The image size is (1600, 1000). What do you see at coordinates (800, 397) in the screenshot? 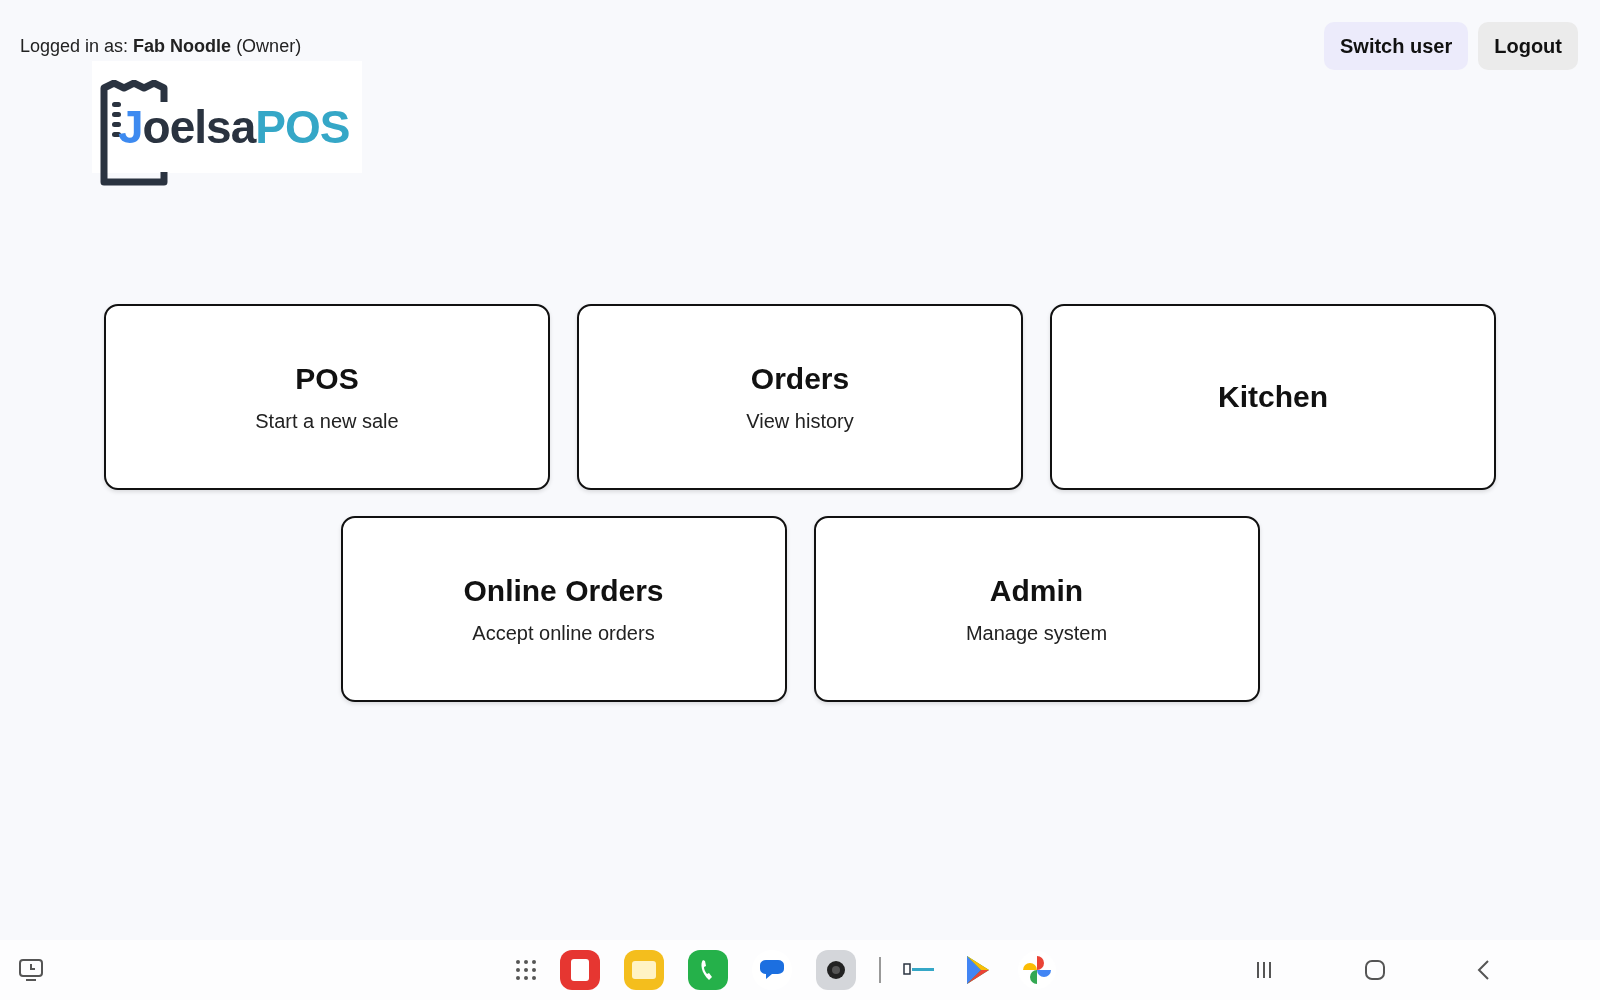
I see `menu-tile: Orders View history` at bounding box center [800, 397].